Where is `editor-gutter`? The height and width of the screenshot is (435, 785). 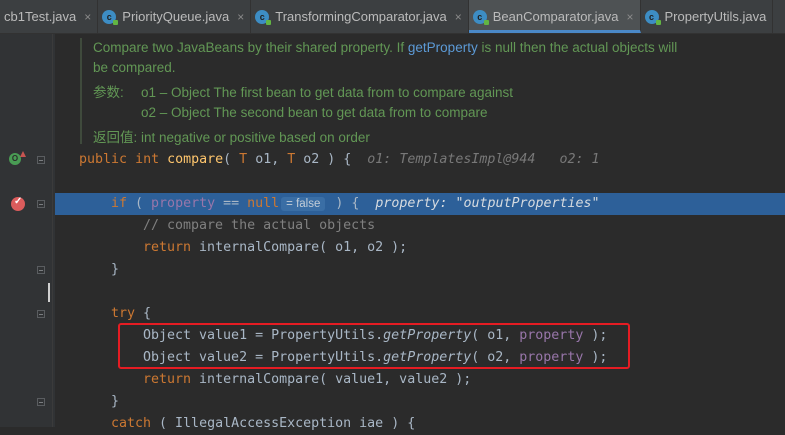 editor-gutter is located at coordinates (27, 230).